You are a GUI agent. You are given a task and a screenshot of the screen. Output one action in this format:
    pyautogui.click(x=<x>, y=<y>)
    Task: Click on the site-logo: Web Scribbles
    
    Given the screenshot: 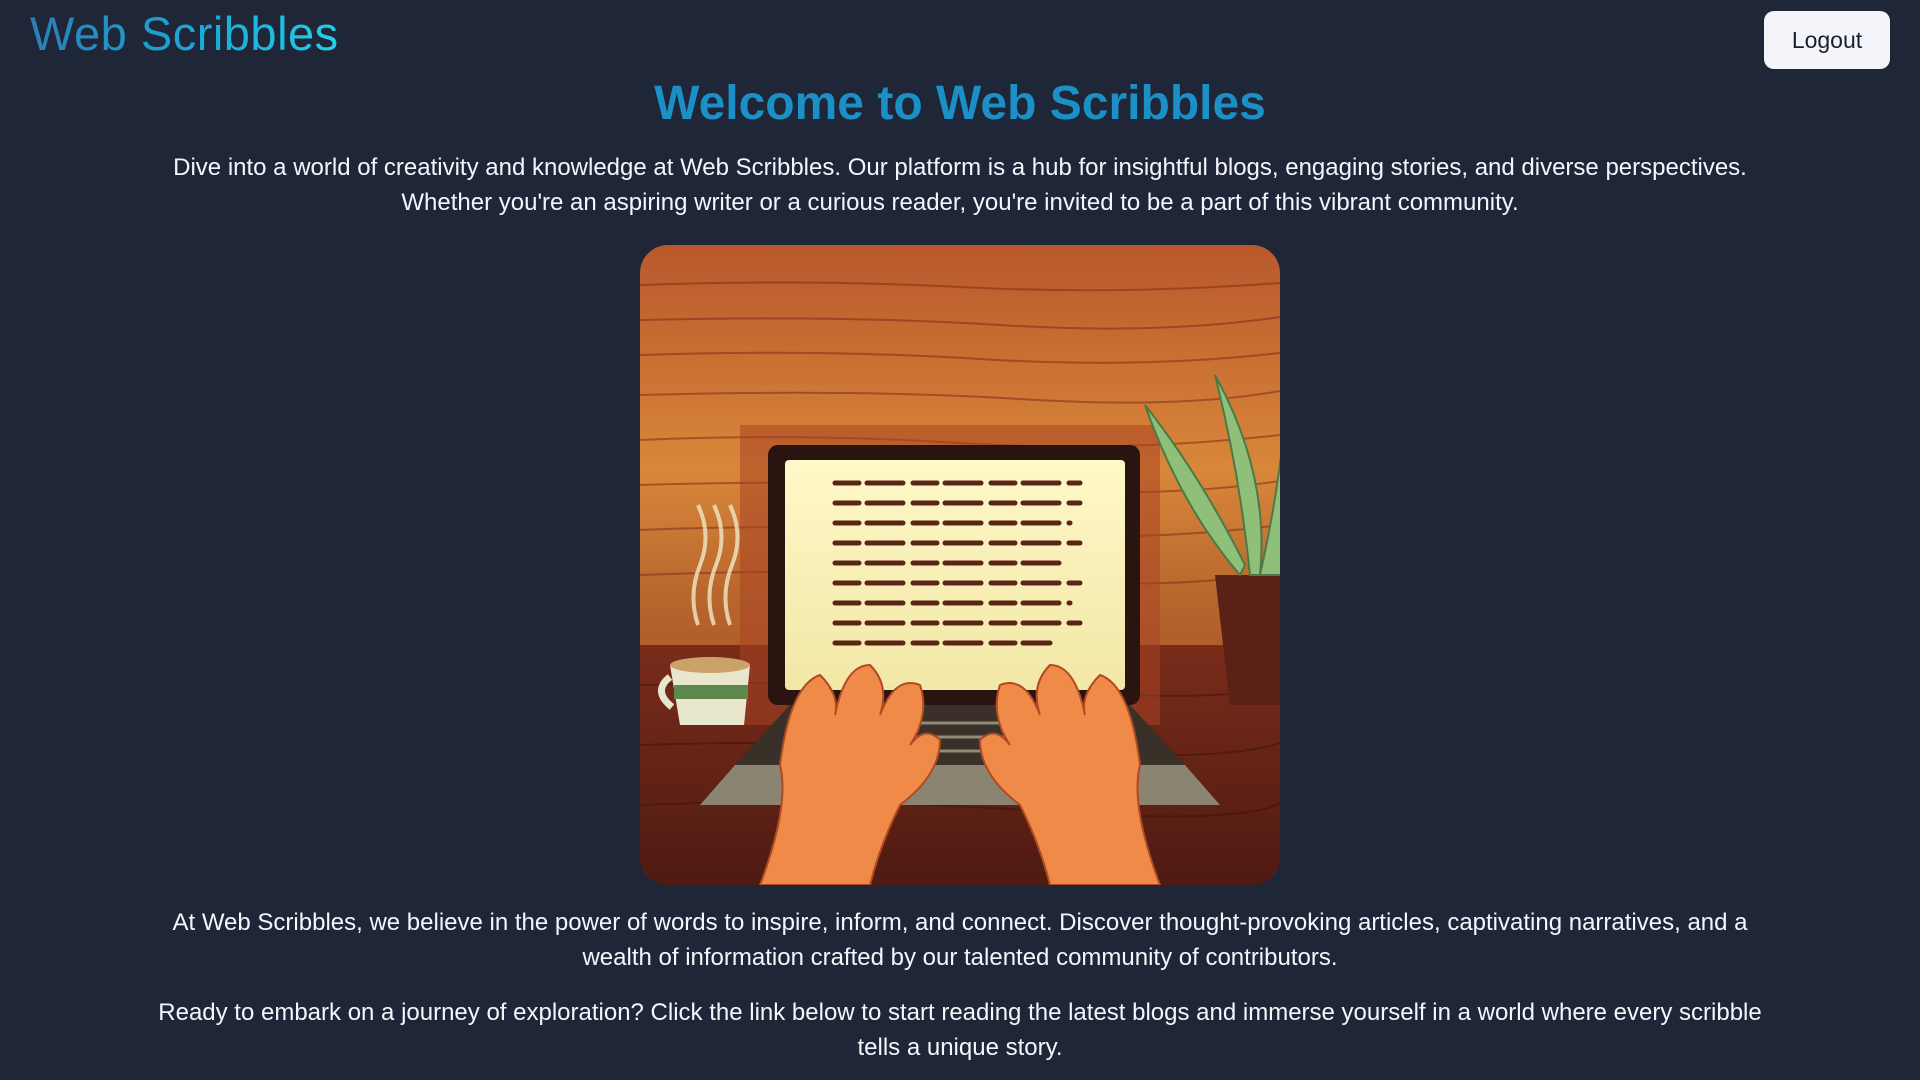 What is the action you would take?
    pyautogui.click(x=184, y=34)
    